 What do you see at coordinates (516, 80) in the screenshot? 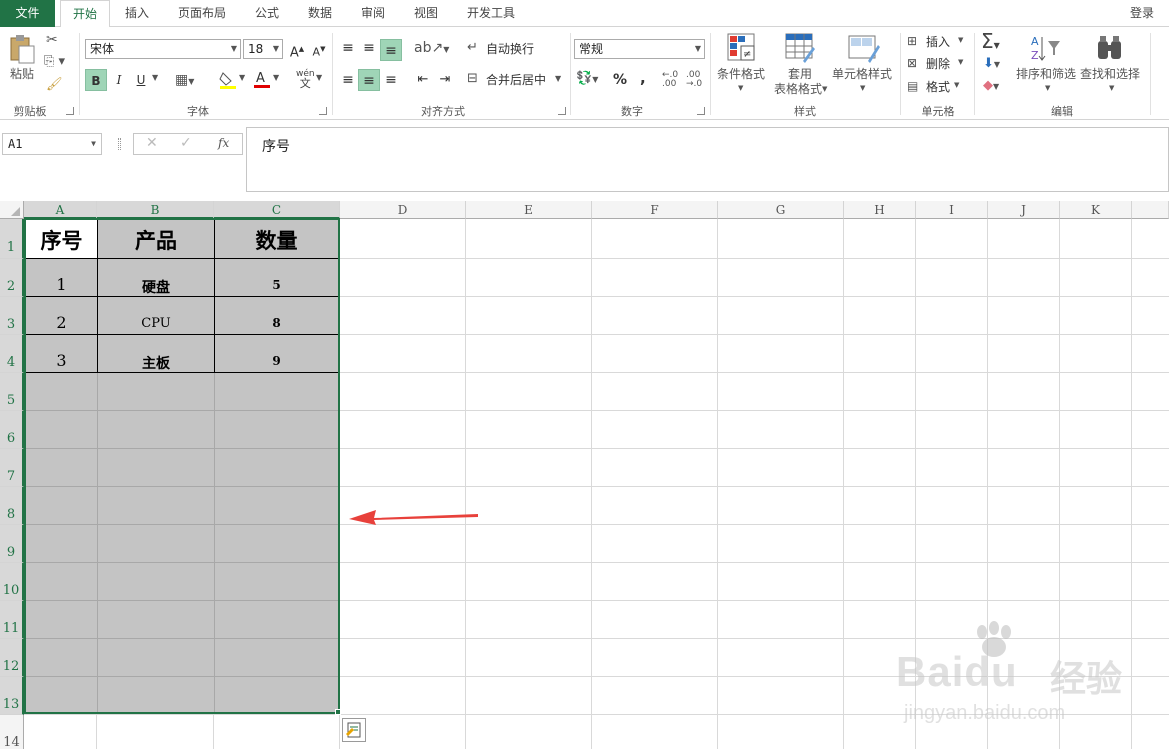
I see `merge-center-button: 合并后居中` at bounding box center [516, 80].